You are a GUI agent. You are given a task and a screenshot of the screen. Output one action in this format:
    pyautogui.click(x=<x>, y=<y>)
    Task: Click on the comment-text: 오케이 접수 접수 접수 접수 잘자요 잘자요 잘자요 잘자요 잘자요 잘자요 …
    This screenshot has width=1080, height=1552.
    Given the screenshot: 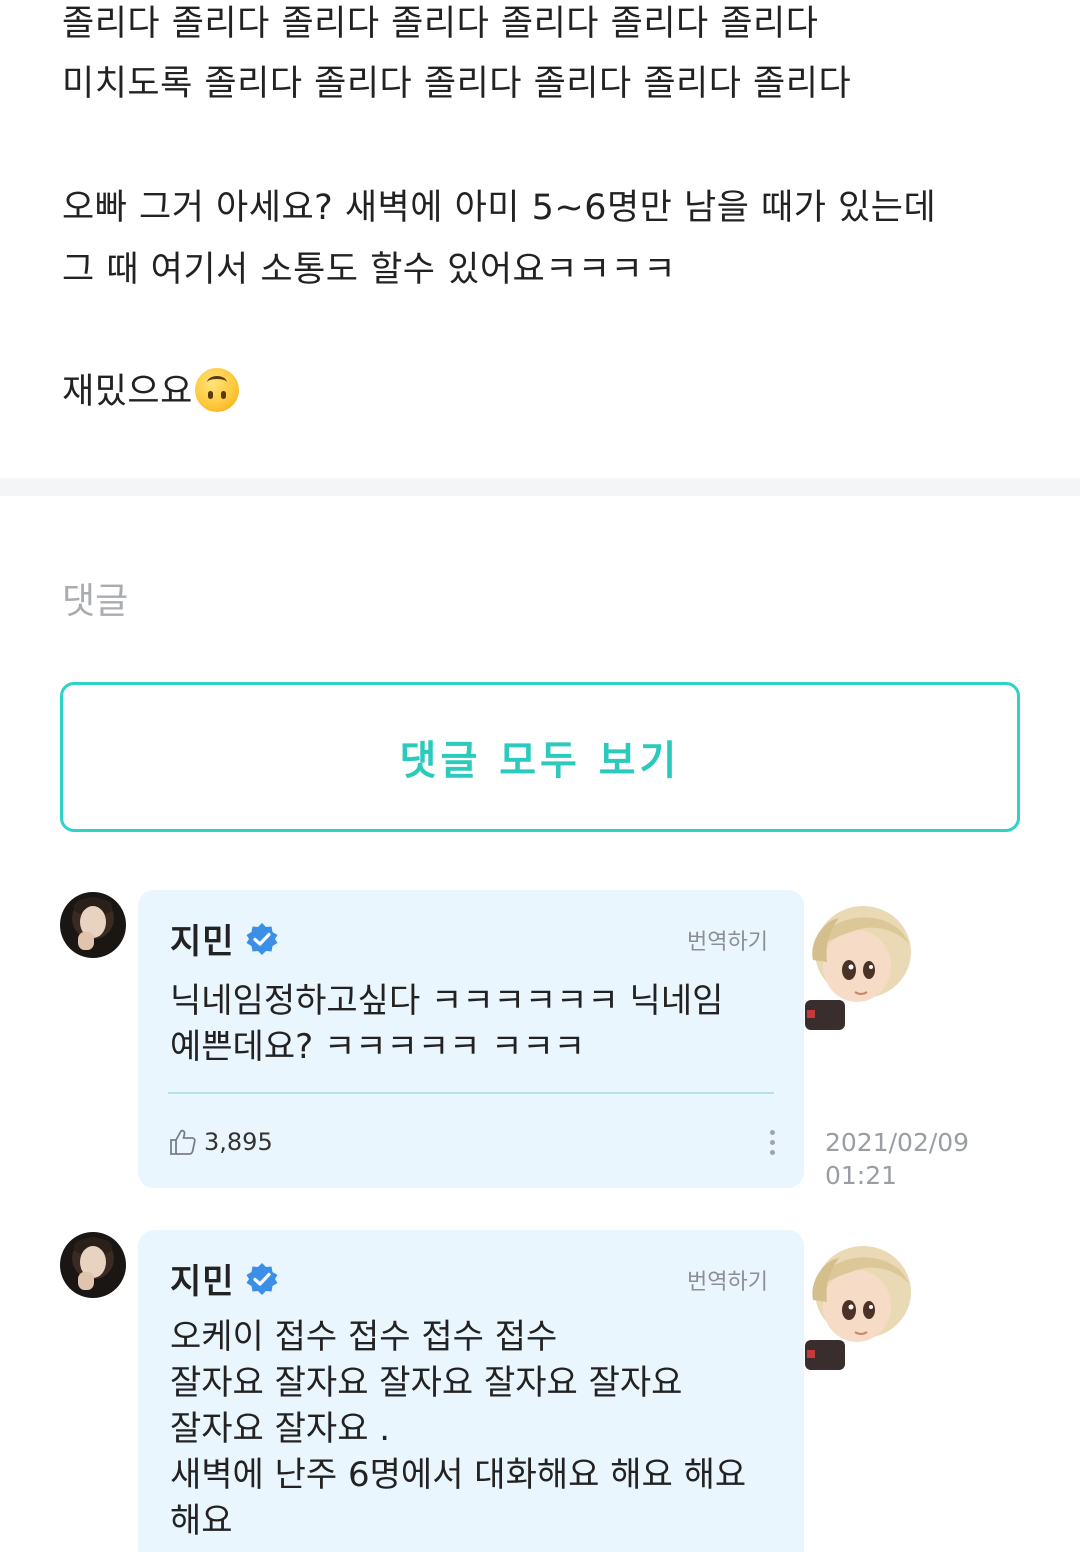 What is the action you would take?
    pyautogui.click(x=458, y=1429)
    